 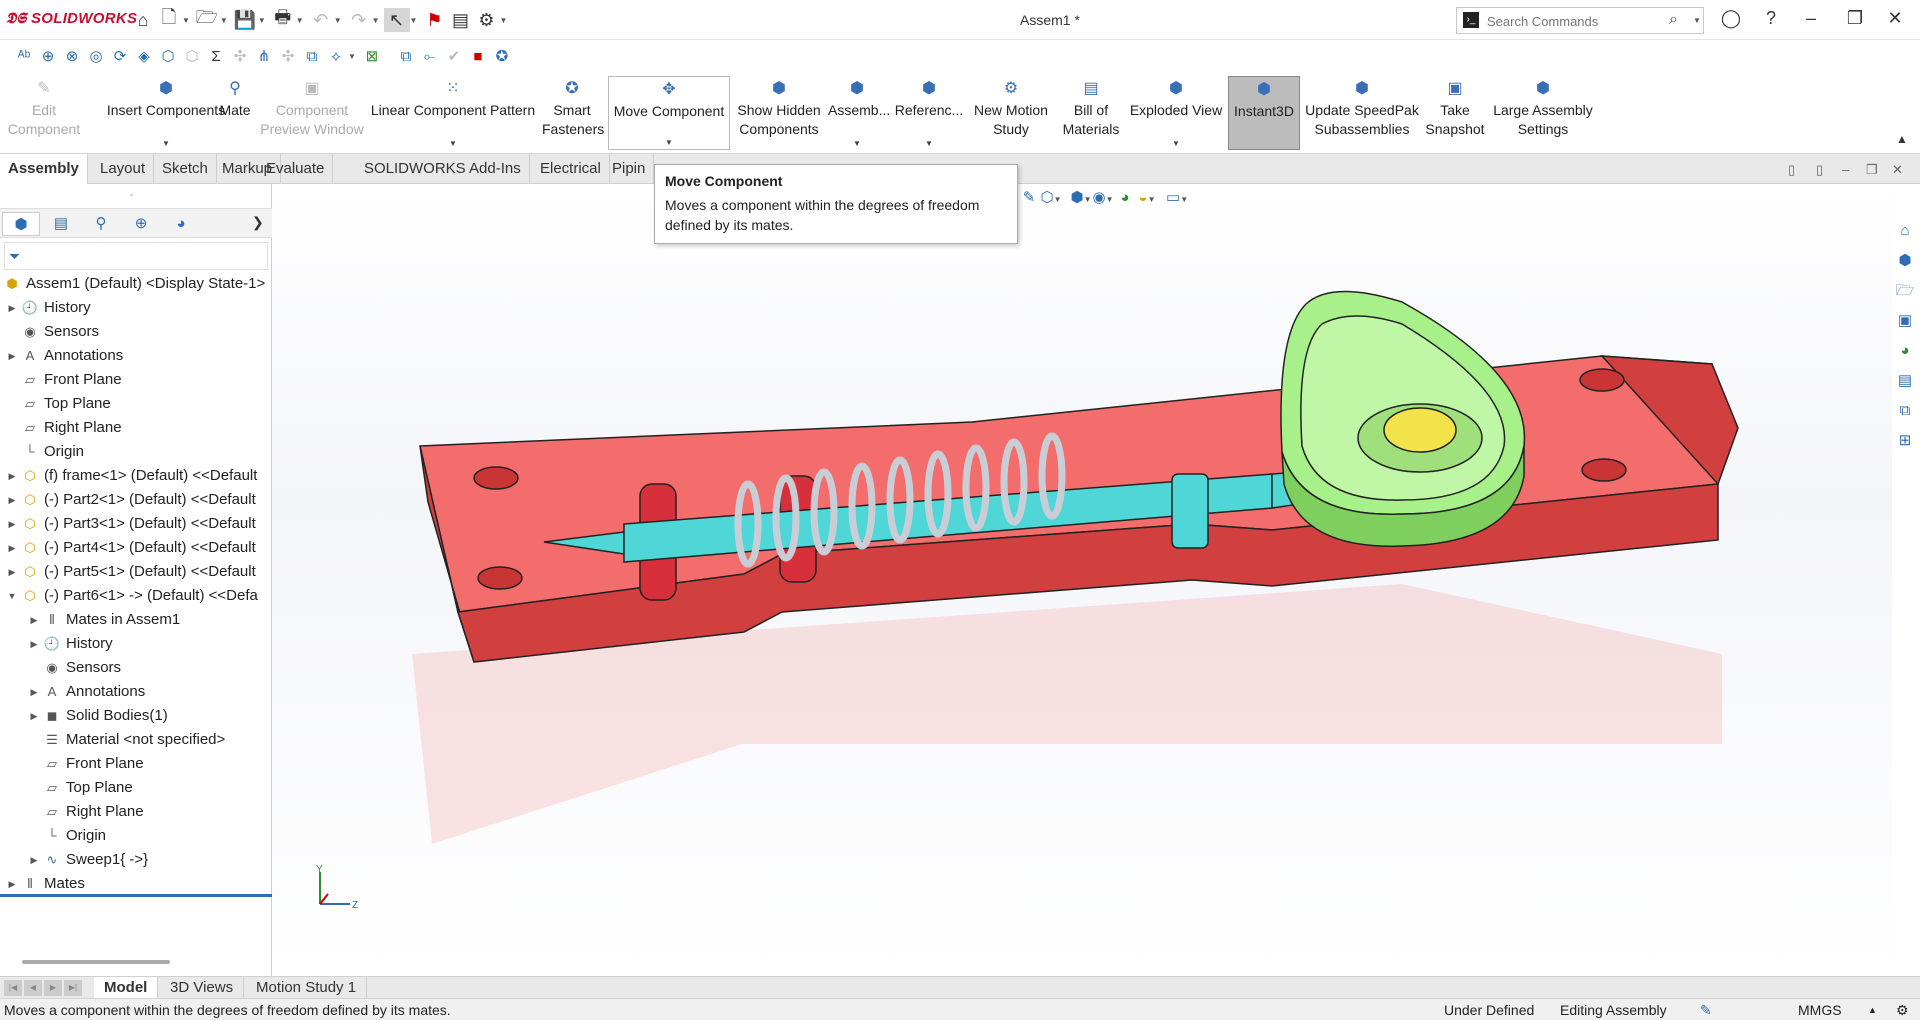 What do you see at coordinates (288, 56) in the screenshot?
I see `performance-icon: ✣` at bounding box center [288, 56].